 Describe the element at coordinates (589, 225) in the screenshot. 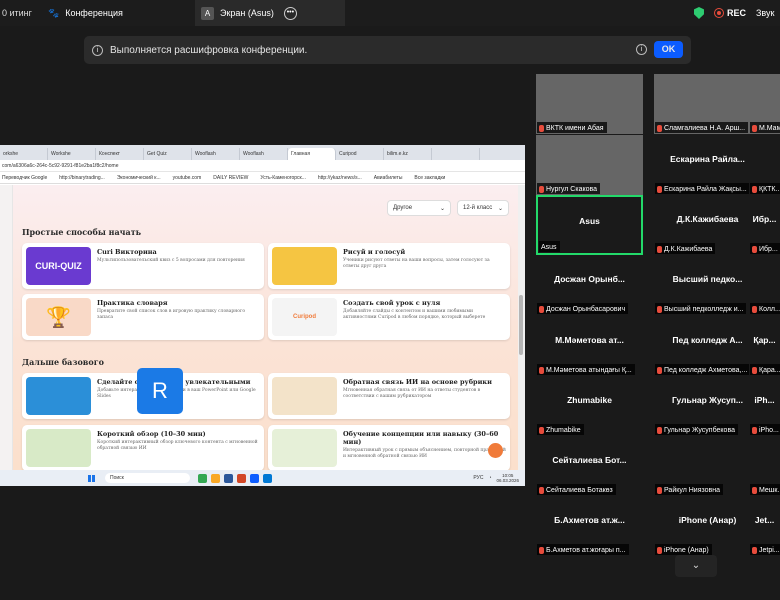

I see `participant-tile: Asus Asus` at that location.